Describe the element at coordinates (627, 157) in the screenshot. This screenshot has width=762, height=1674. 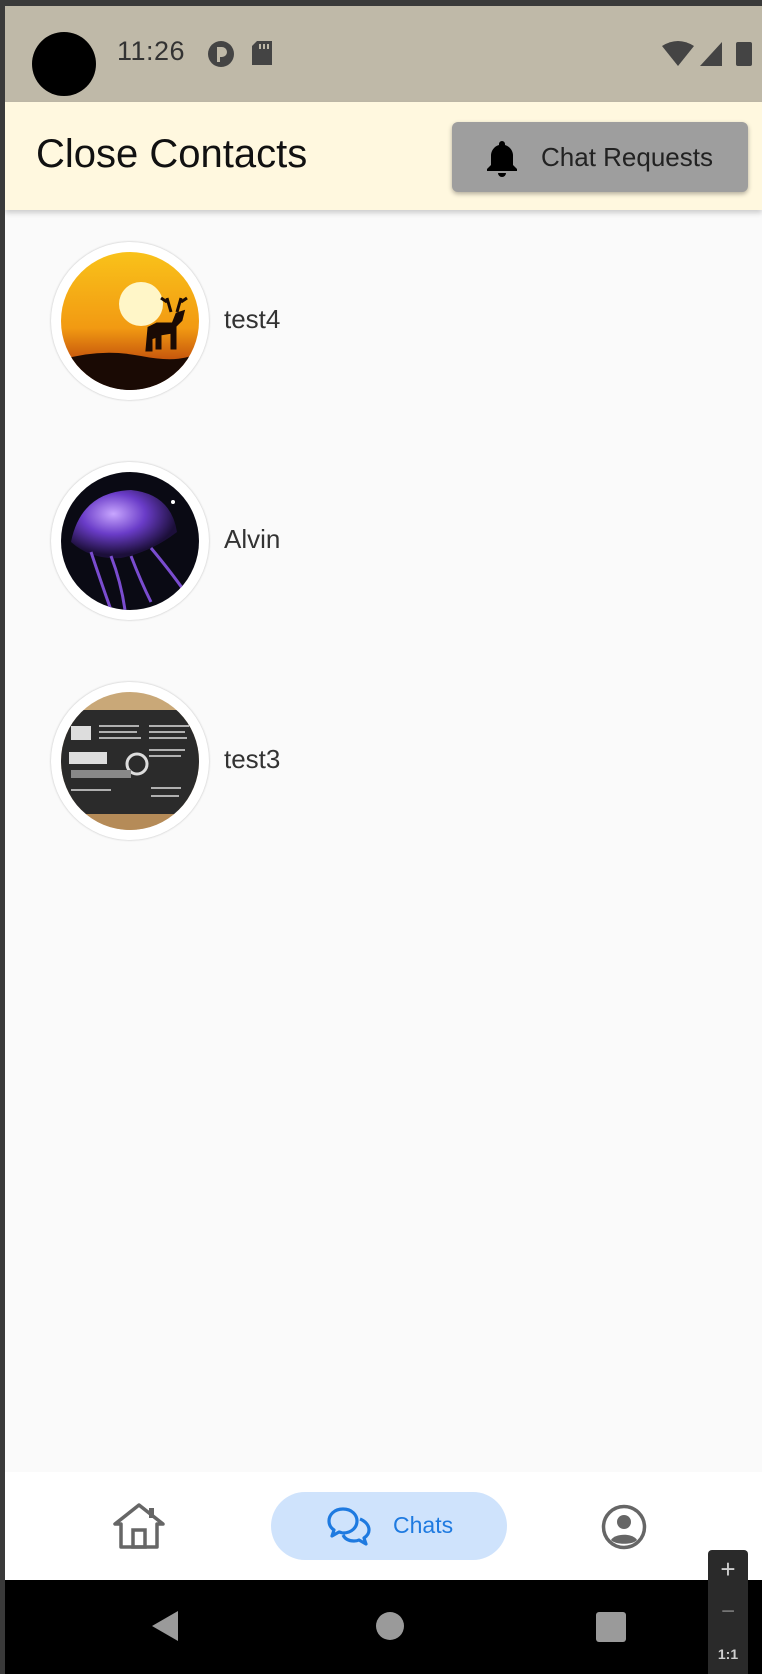
I see `chat-requests-label: Chat Requests` at that location.